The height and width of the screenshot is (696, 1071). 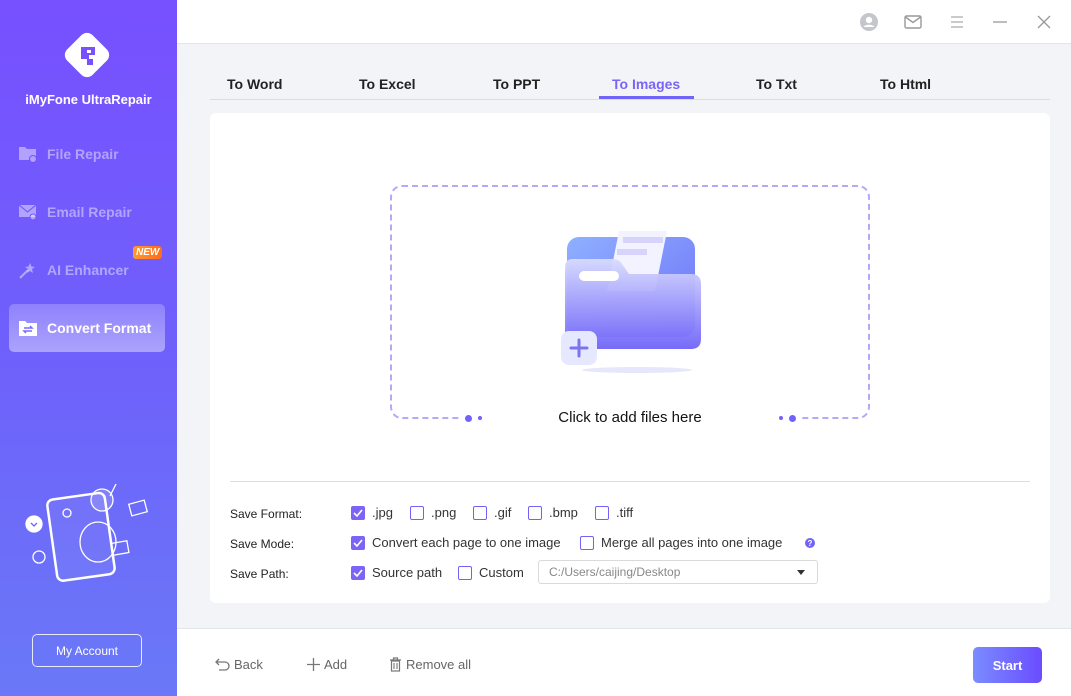 What do you see at coordinates (266, 514) in the screenshot?
I see `save-format-label: Save Format:` at bounding box center [266, 514].